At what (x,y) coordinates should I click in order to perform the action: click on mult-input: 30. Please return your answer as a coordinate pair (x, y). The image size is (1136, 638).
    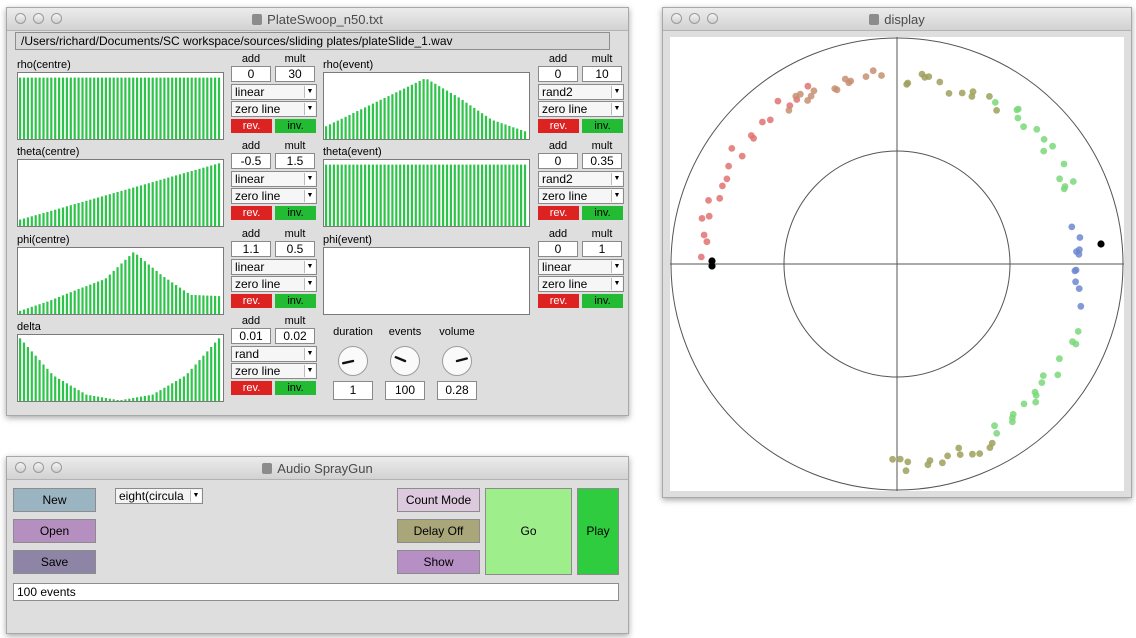
    Looking at the image, I should click on (295, 74).